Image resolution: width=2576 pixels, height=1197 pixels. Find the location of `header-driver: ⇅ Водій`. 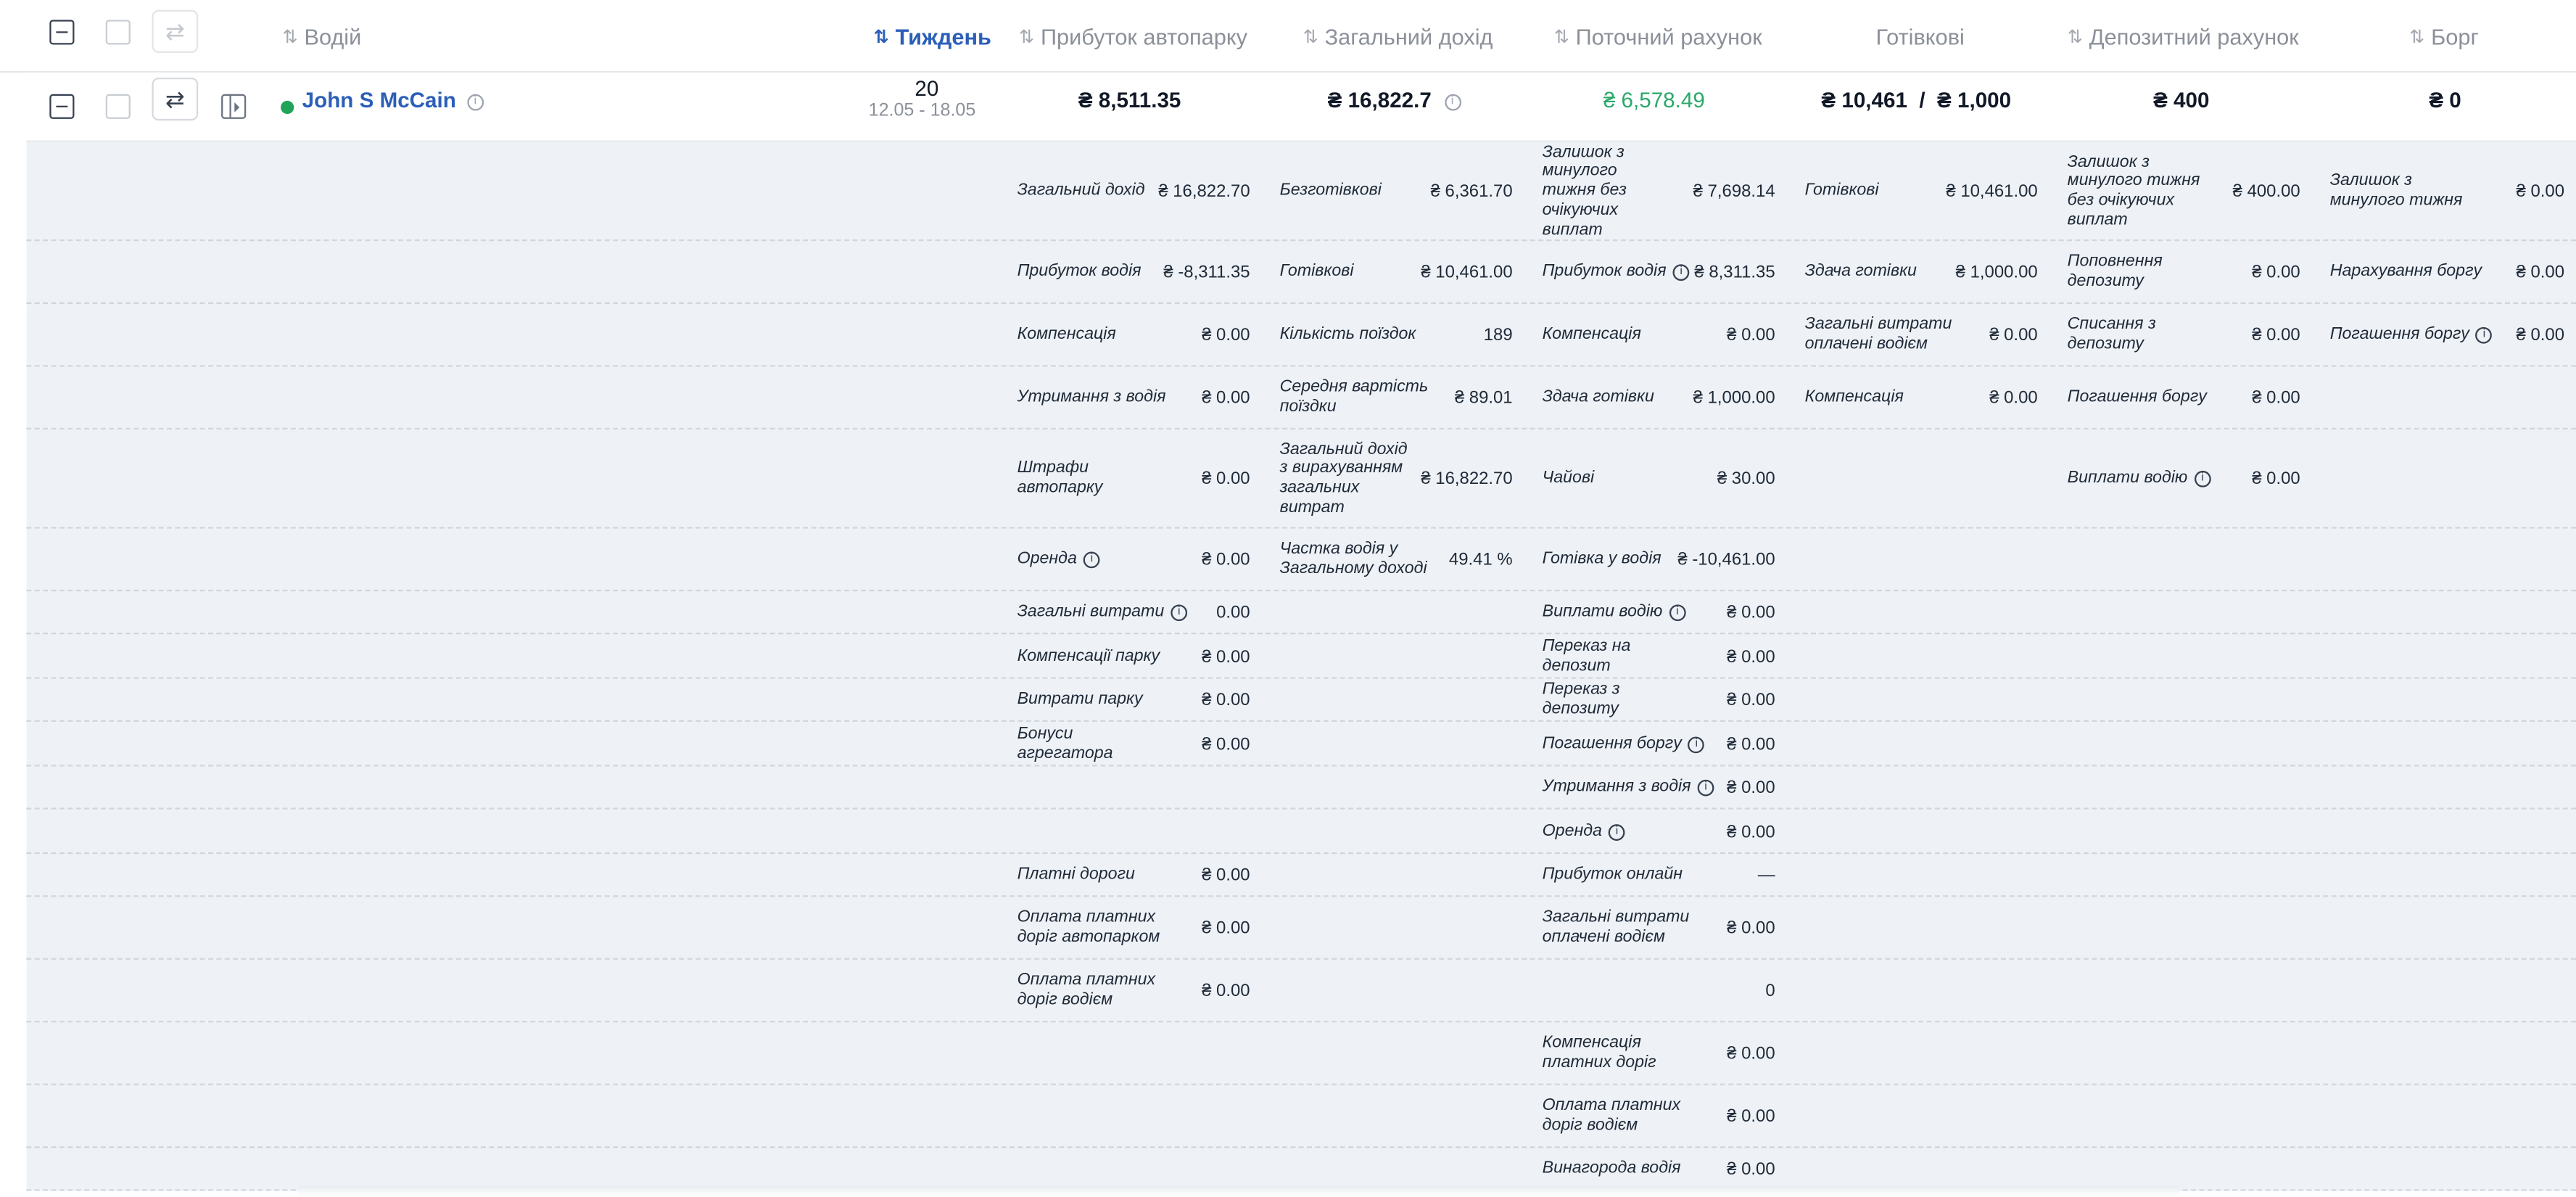

header-driver: ⇅ Водій is located at coordinates (321, 36).